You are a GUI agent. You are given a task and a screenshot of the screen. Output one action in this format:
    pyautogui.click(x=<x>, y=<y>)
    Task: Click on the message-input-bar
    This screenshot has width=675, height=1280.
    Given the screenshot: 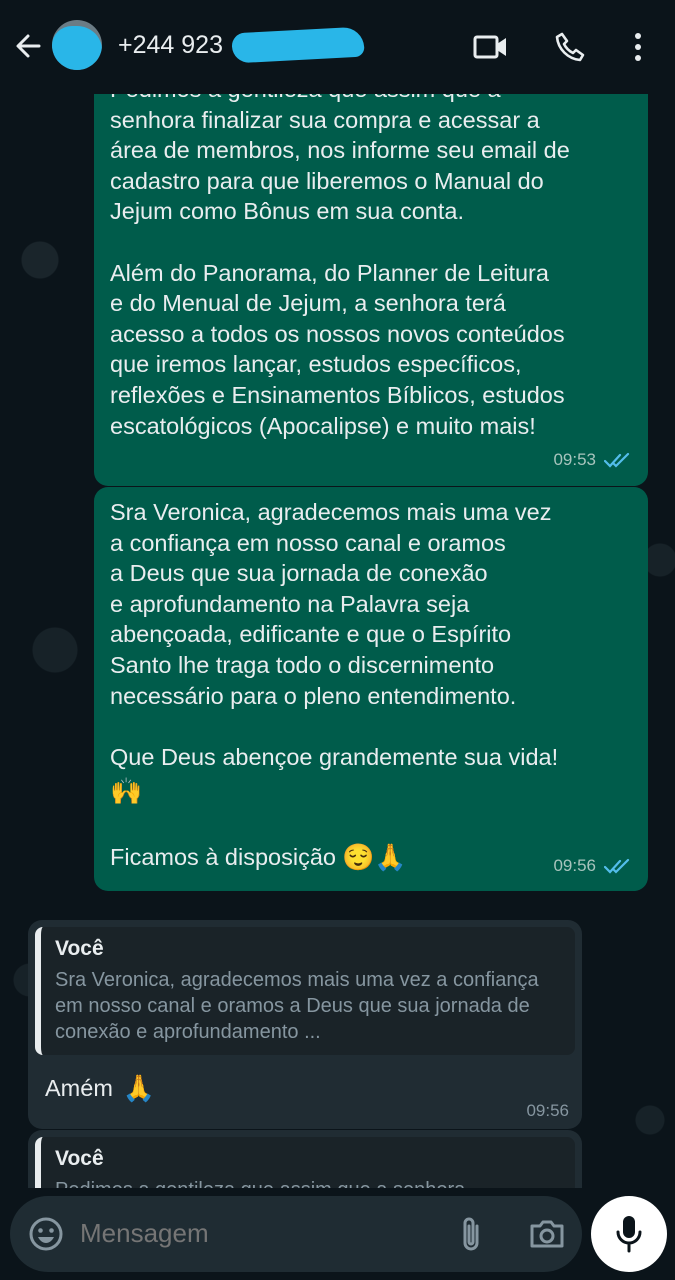 What is the action you would take?
    pyautogui.click(x=296, y=1234)
    